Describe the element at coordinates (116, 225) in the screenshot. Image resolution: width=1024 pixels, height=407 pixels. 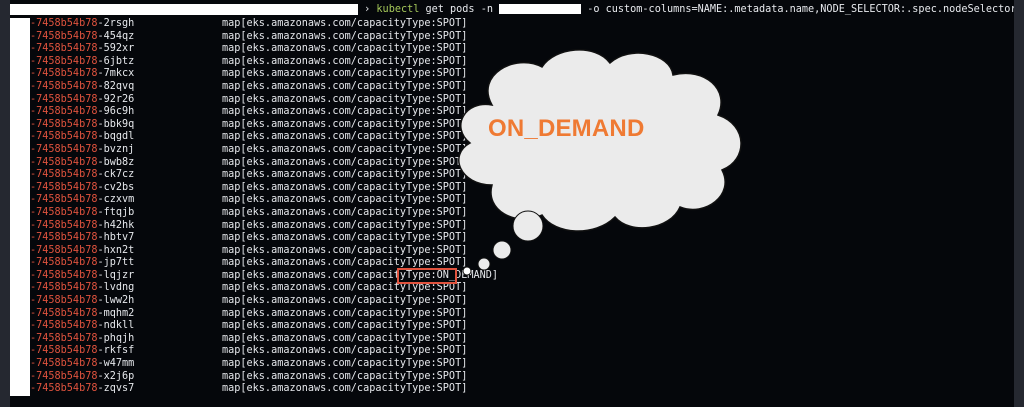
I see `pod-name-suffix: -h42hk` at that location.